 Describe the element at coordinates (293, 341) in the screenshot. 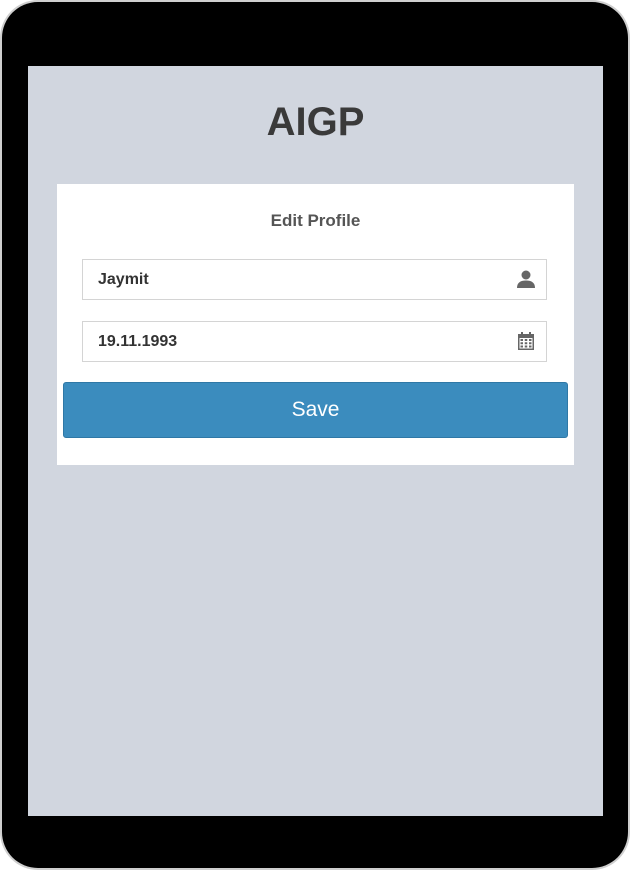

I see `birthdate-input` at that location.